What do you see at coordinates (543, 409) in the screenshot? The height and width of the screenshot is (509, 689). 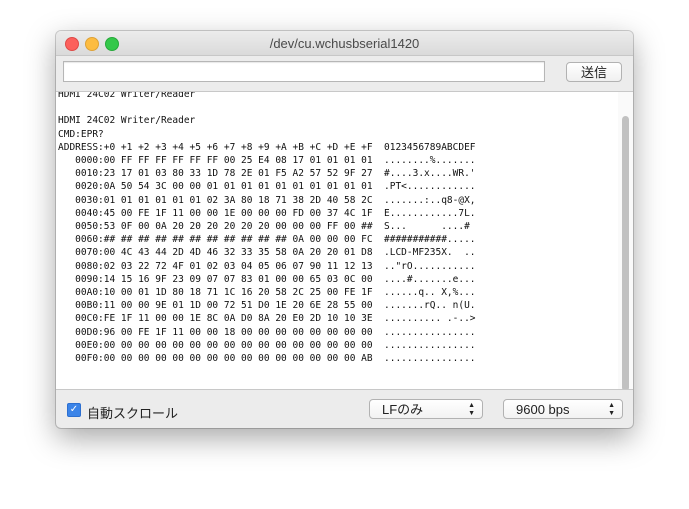 I see `baud-rate-value: 9600 bps` at bounding box center [543, 409].